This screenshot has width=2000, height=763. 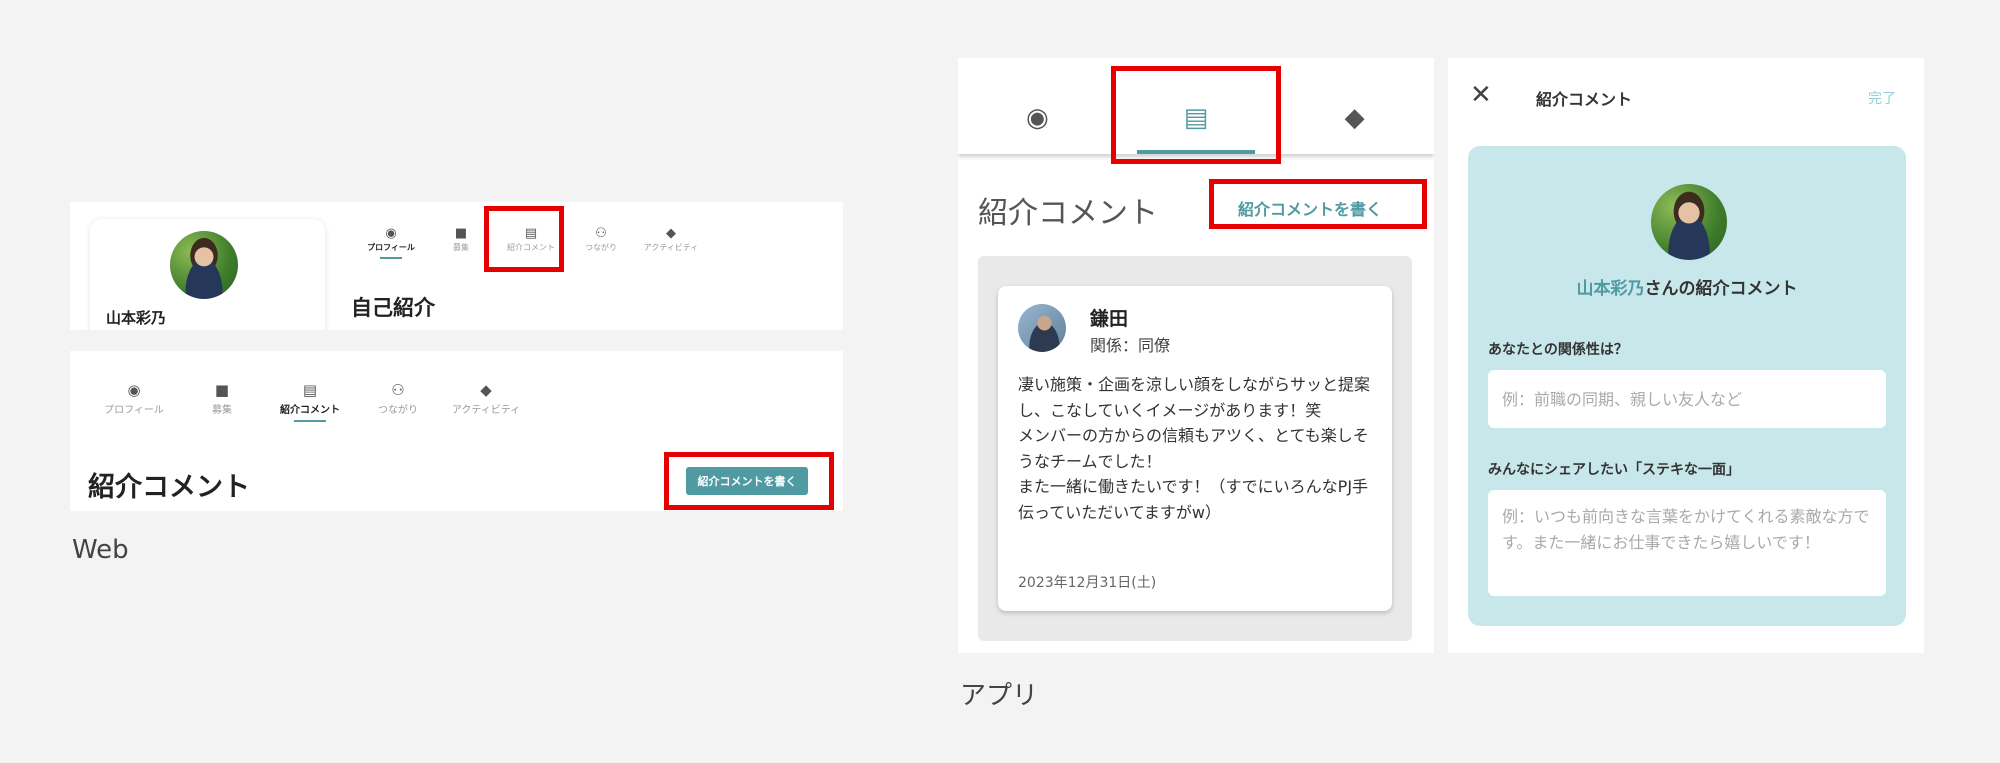 What do you see at coordinates (1068, 213) in the screenshot?
I see `page-title: 紹介コメント` at bounding box center [1068, 213].